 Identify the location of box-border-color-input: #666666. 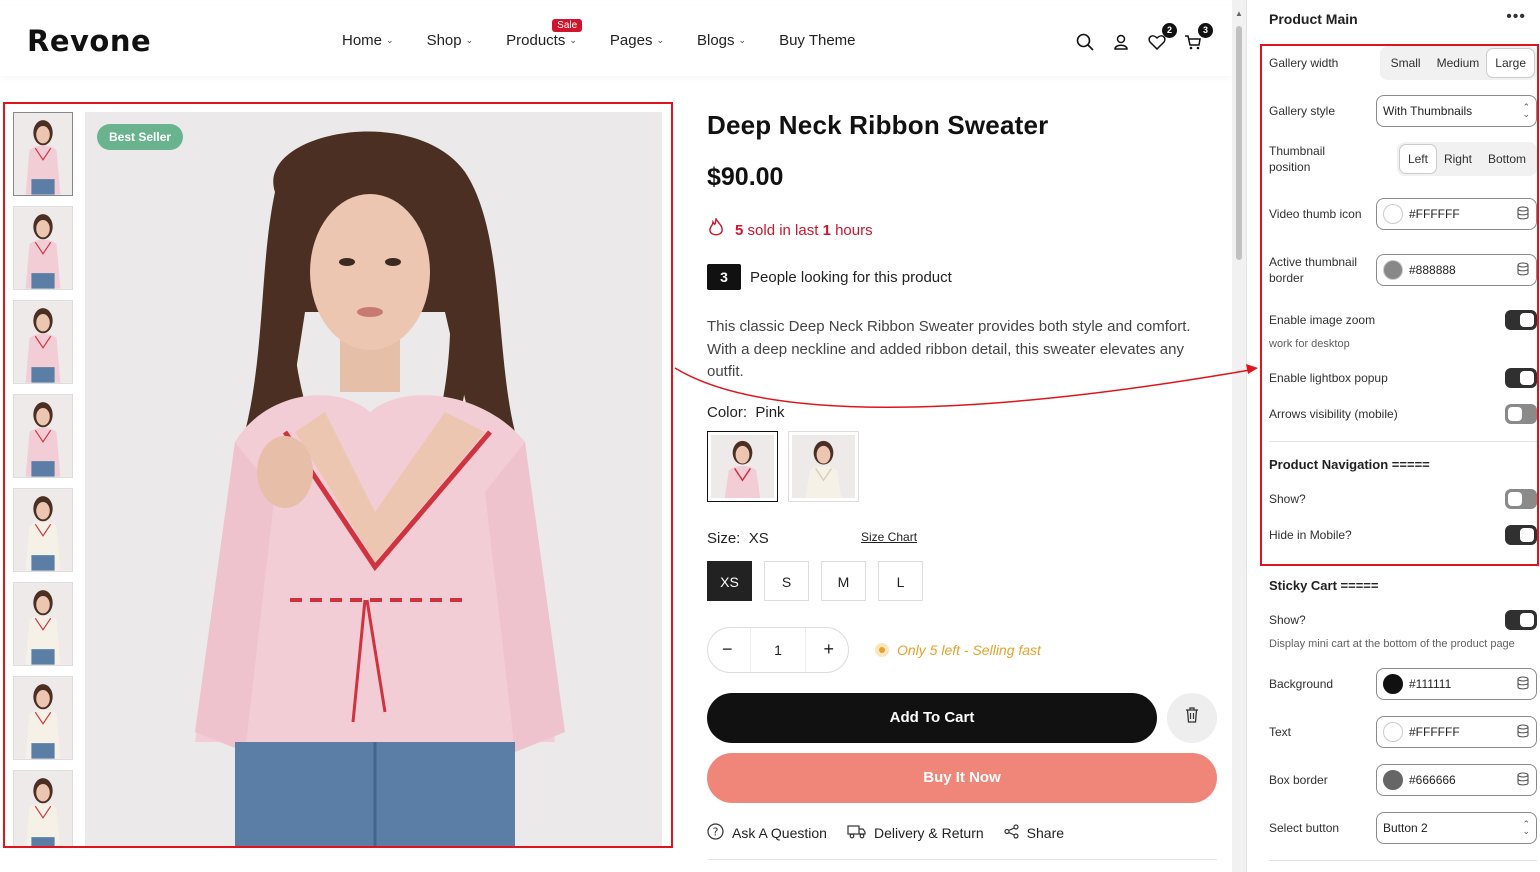
(1456, 780).